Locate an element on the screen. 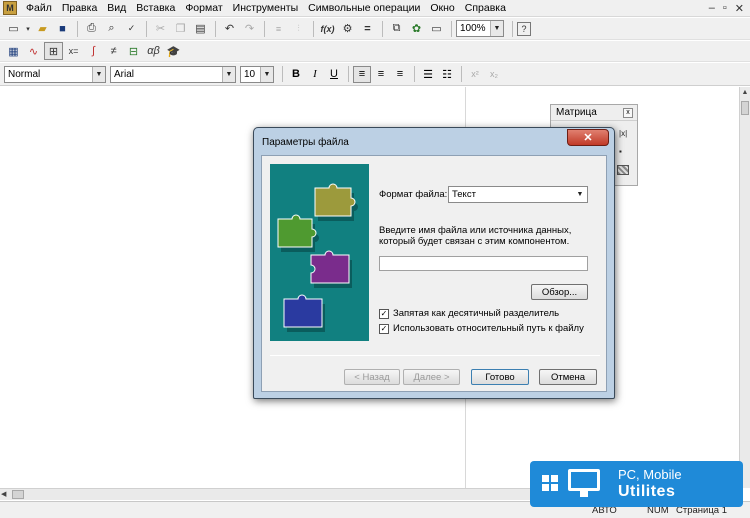 Image resolution: width=750 pixels, height=518 pixels. zoom-select: 100% ▼ is located at coordinates (480, 28).